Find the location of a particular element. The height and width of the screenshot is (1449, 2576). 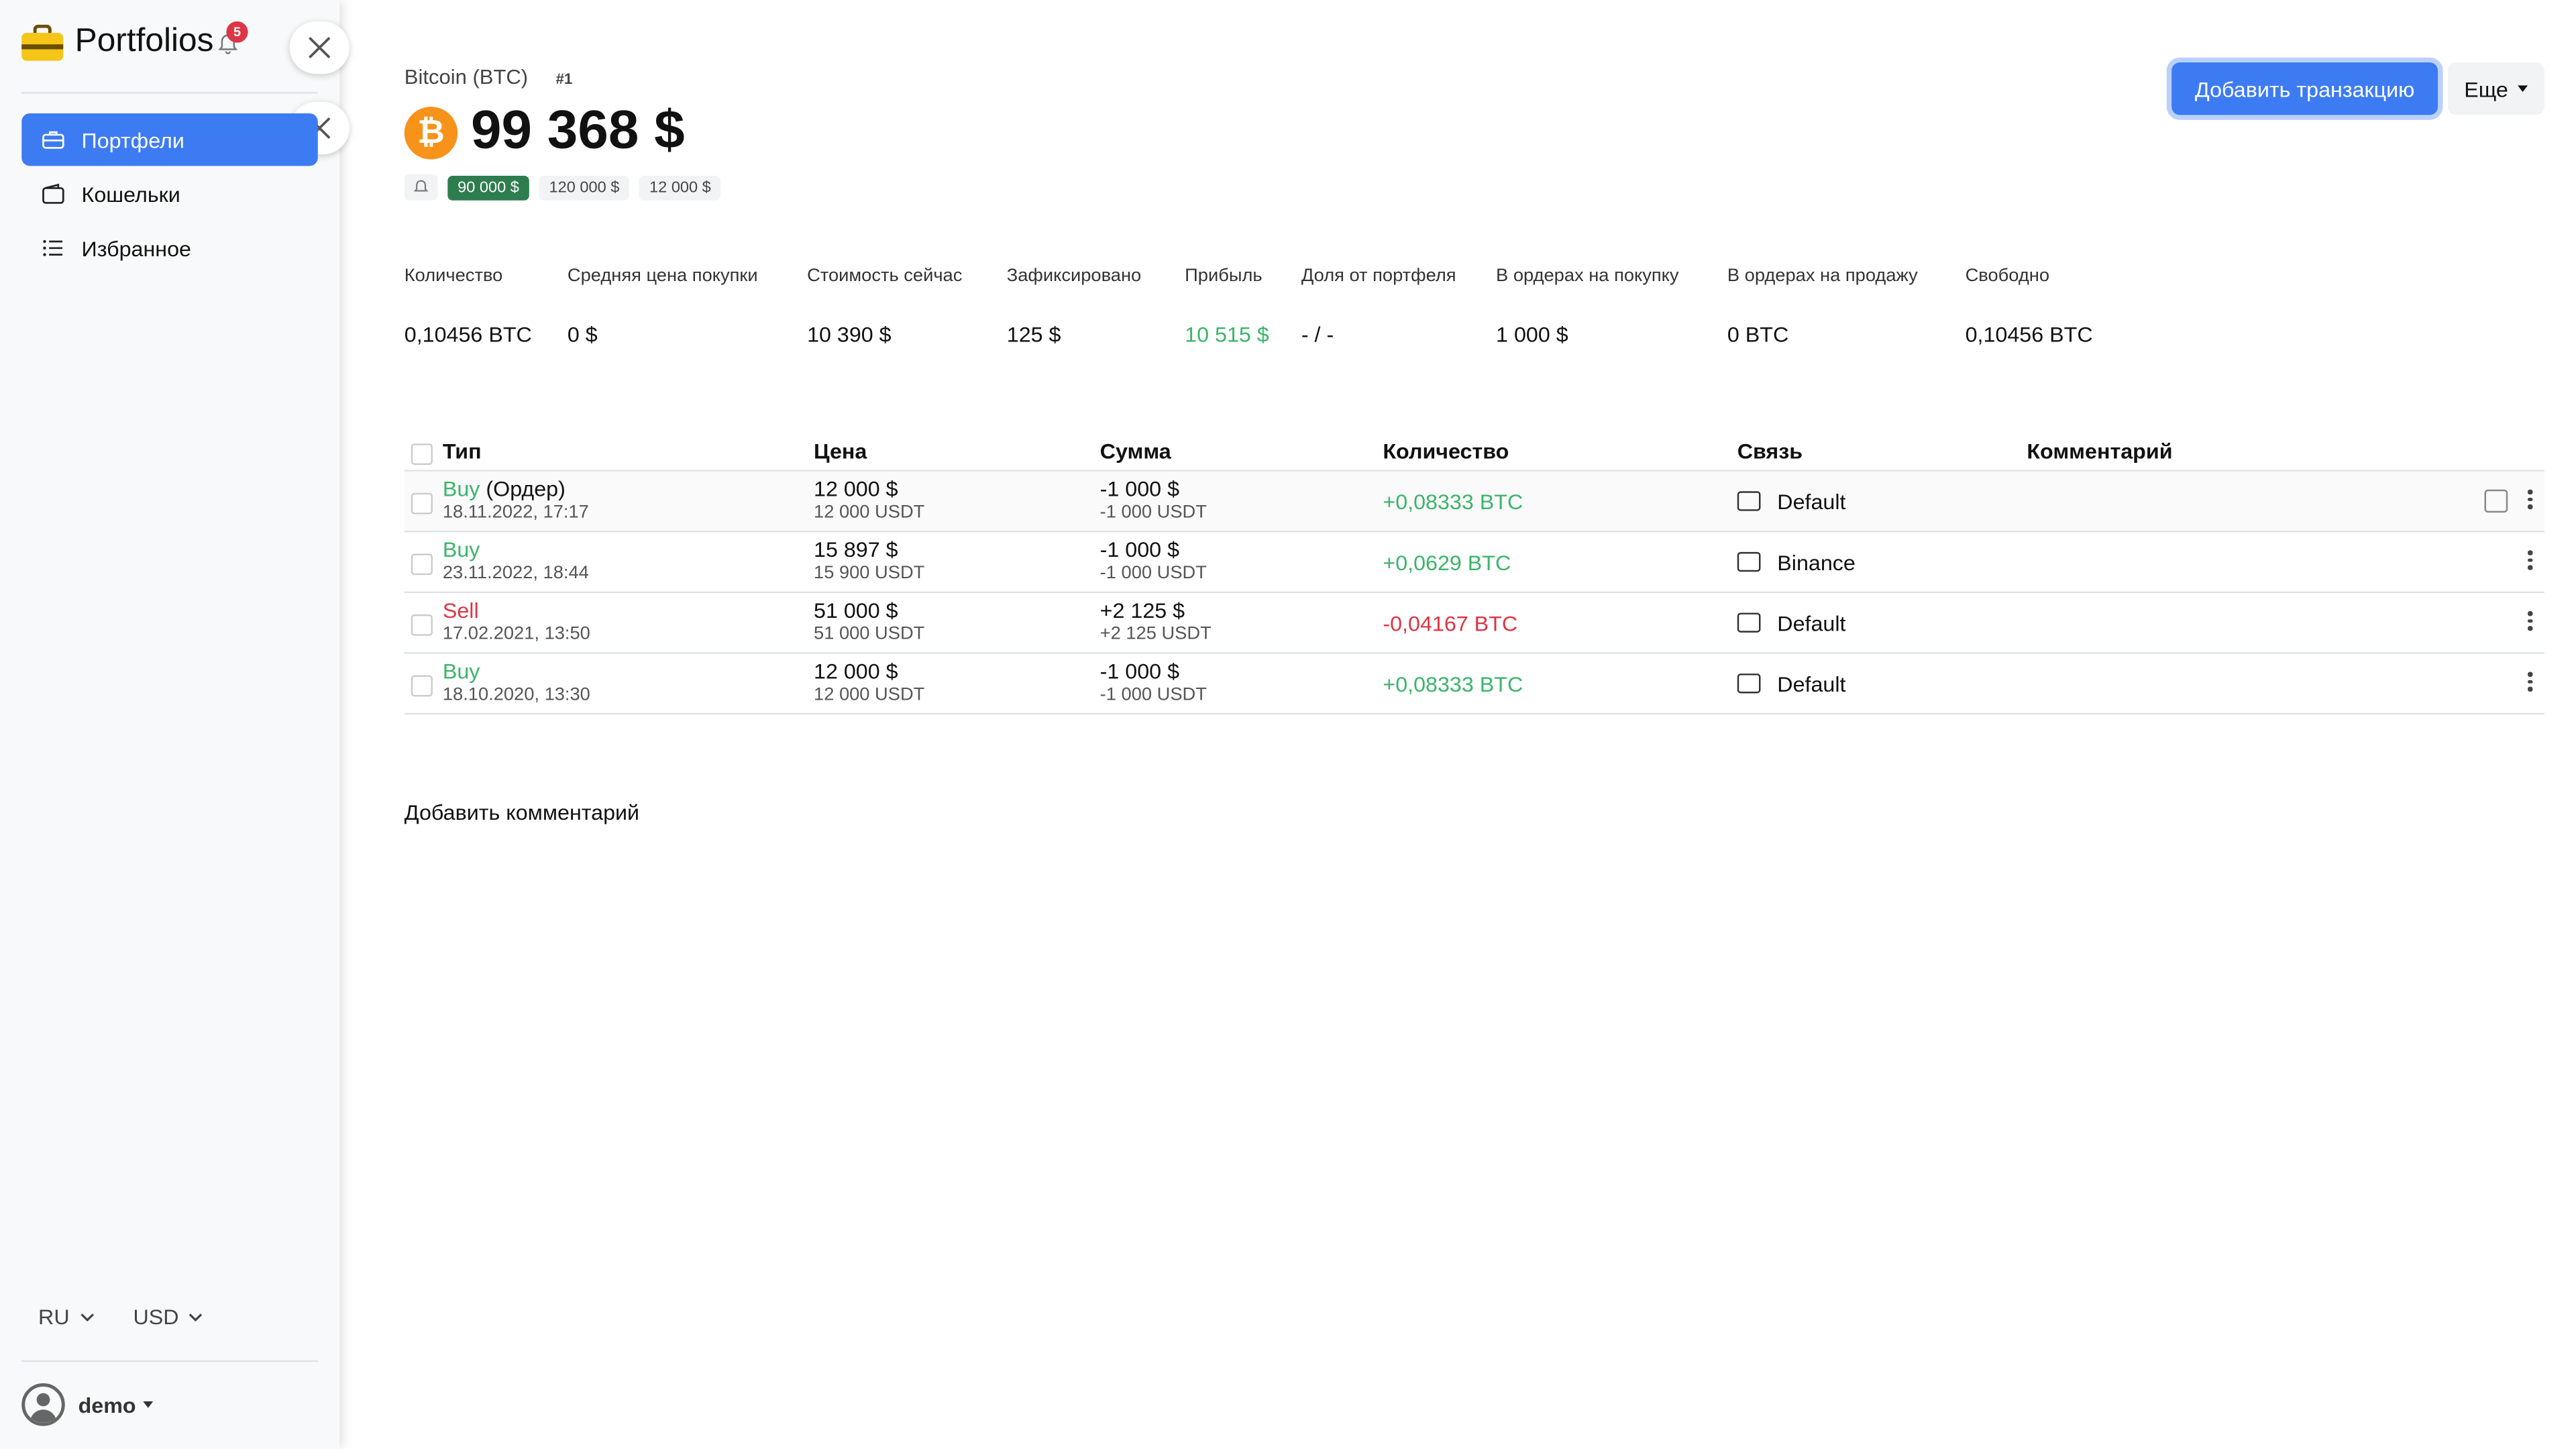

add-comment-link: Добавить комментарий is located at coordinates (522, 812).